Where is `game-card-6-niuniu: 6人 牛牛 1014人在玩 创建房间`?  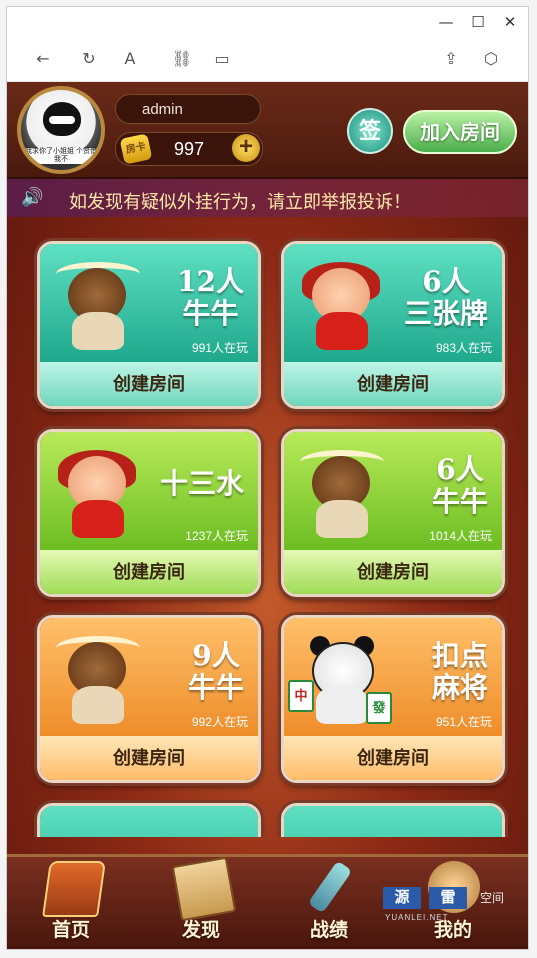 game-card-6-niuniu: 6人 牛牛 1014人在玩 创建房间 is located at coordinates (393, 513).